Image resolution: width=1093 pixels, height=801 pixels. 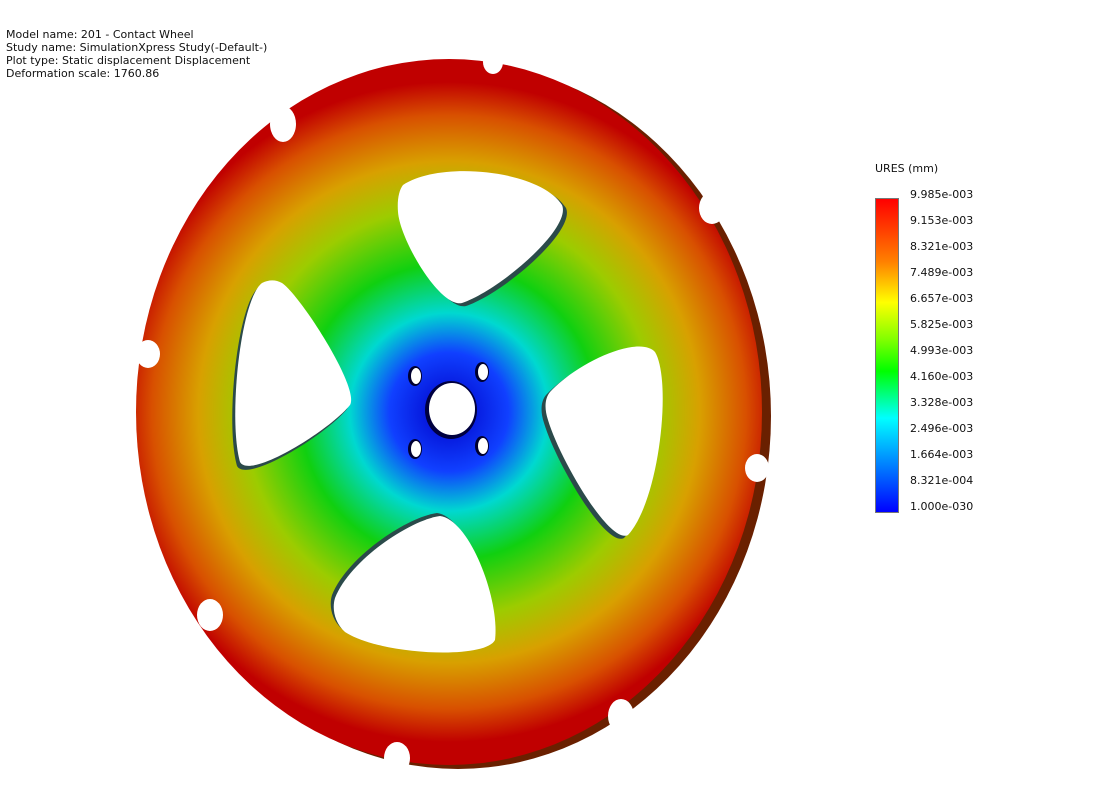 I want to click on bolt-hole-top-right, so click(x=483, y=372).